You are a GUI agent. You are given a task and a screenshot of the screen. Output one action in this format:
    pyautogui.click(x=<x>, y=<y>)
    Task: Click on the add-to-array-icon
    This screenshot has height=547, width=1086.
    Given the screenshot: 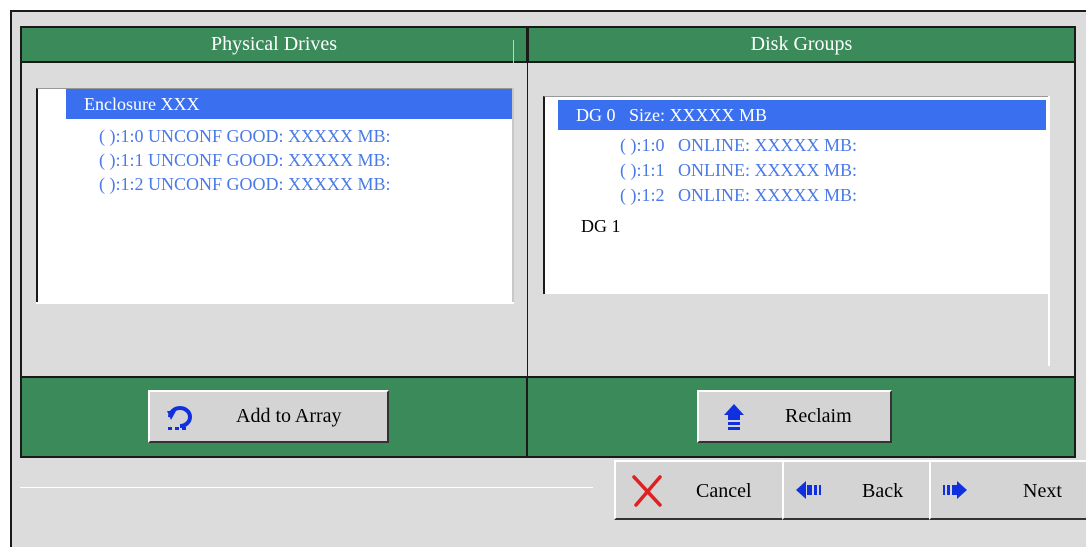 What is the action you would take?
    pyautogui.click(x=181, y=417)
    